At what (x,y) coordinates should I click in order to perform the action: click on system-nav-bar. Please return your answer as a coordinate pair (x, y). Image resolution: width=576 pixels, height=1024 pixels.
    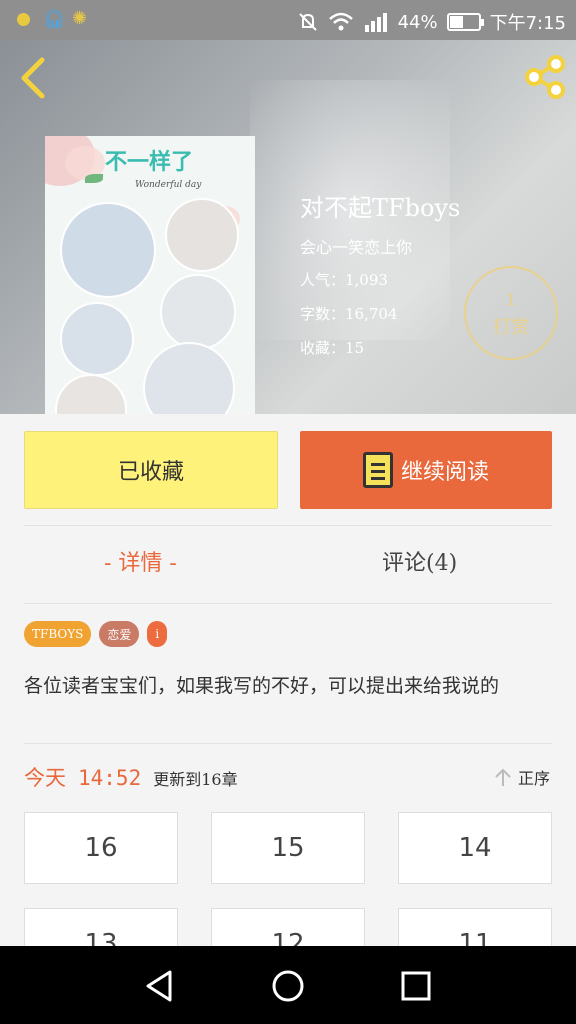
    Looking at the image, I should click on (288, 985).